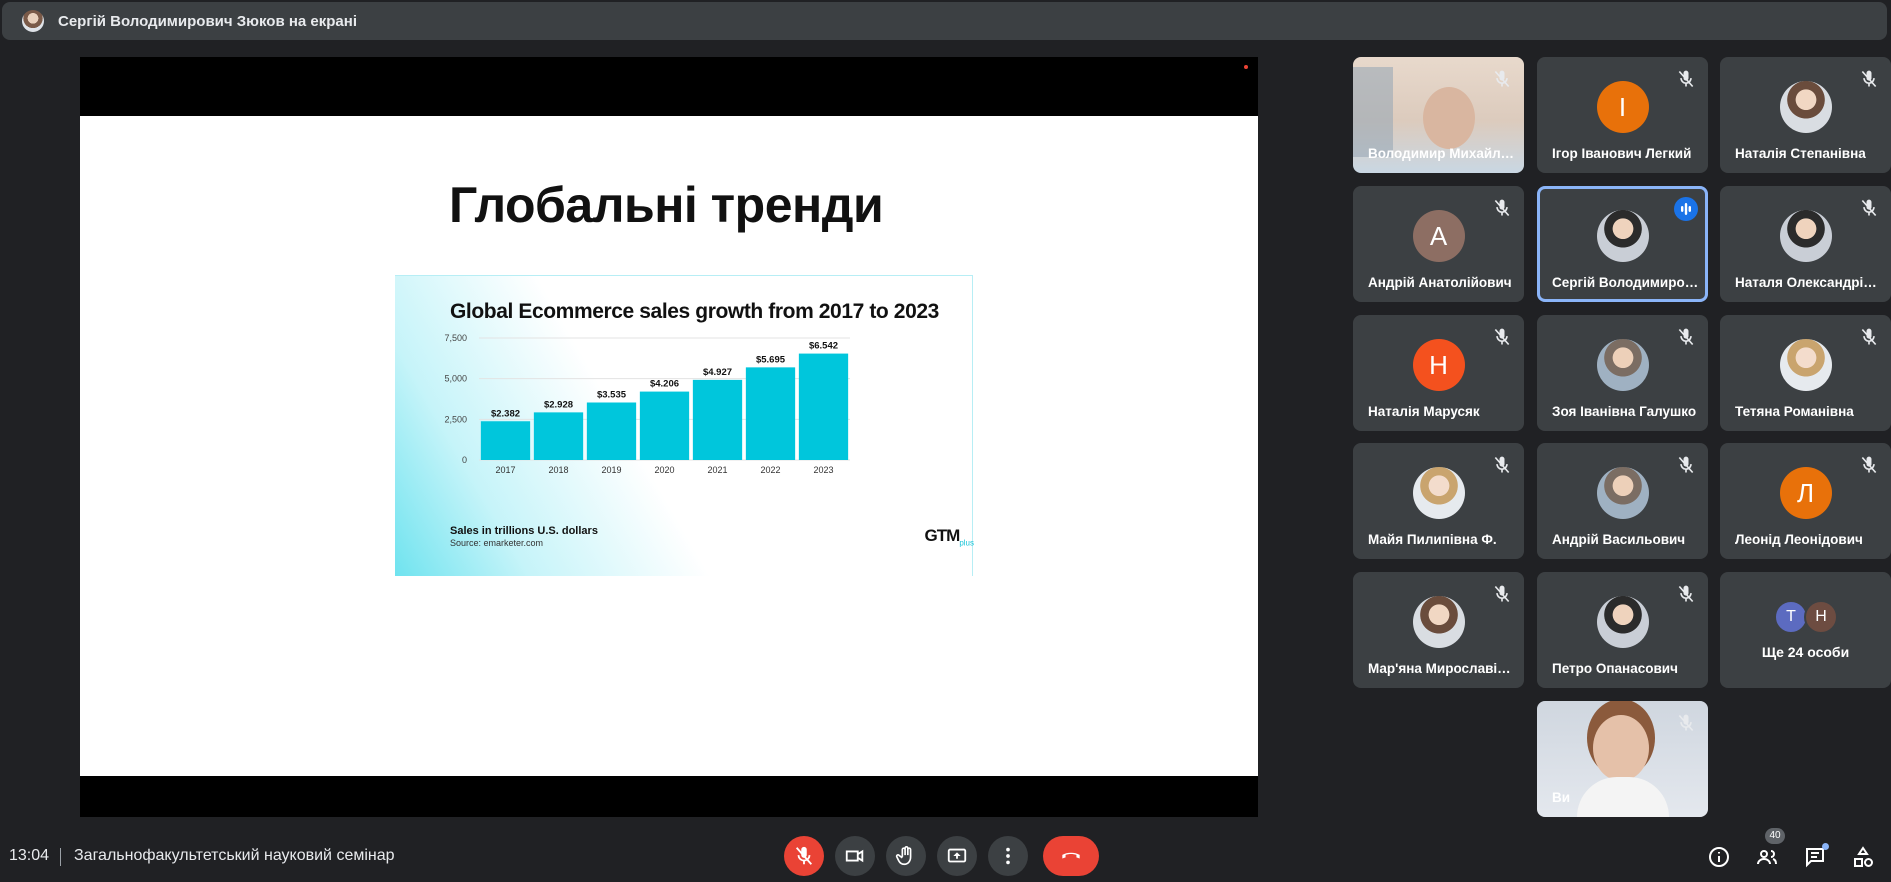 This screenshot has width=1891, height=882. What do you see at coordinates (664, 384) in the screenshot?
I see `bar-value-label: $4.206` at bounding box center [664, 384].